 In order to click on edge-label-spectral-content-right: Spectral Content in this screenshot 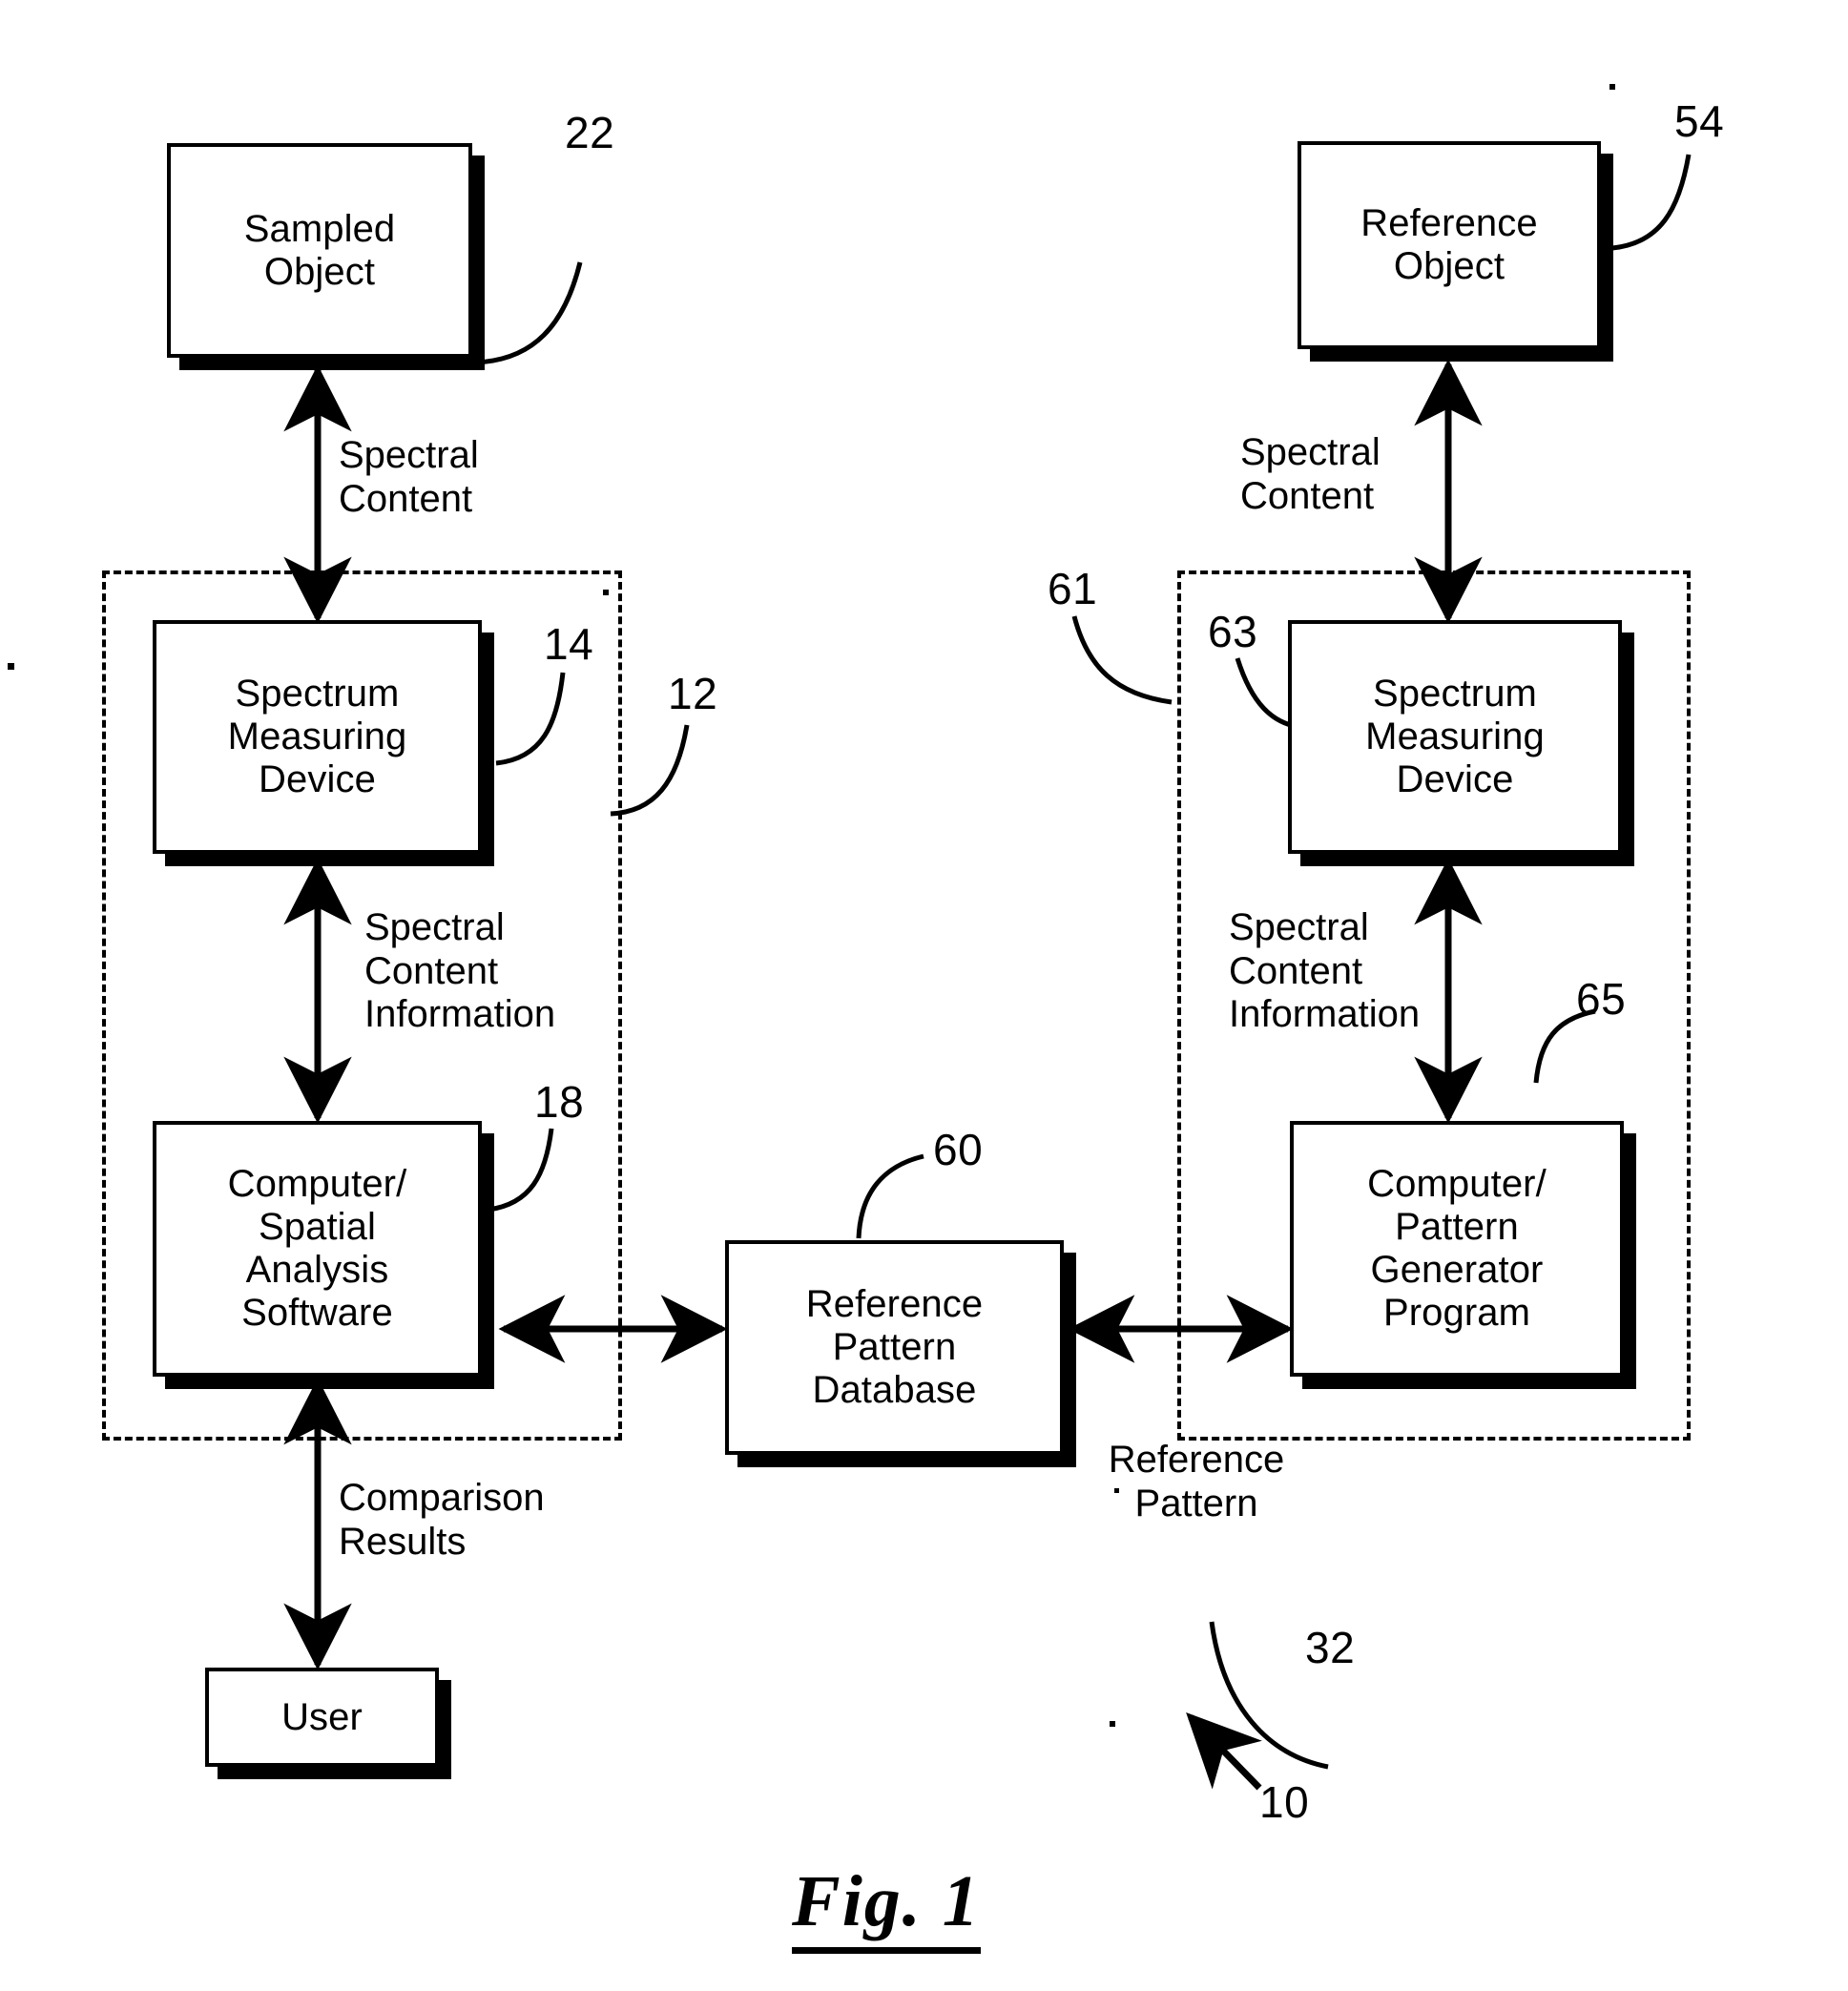, I will do `click(1310, 474)`.